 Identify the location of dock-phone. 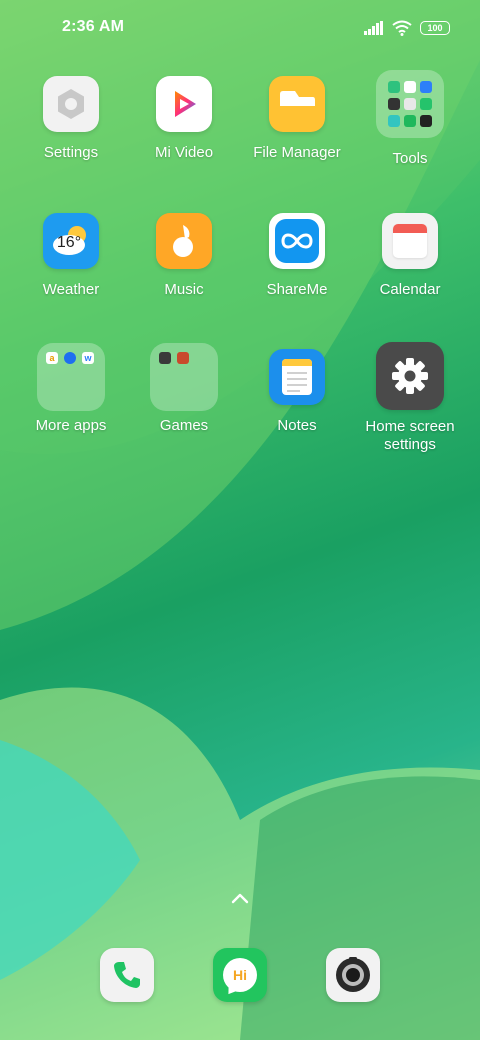
(127, 975).